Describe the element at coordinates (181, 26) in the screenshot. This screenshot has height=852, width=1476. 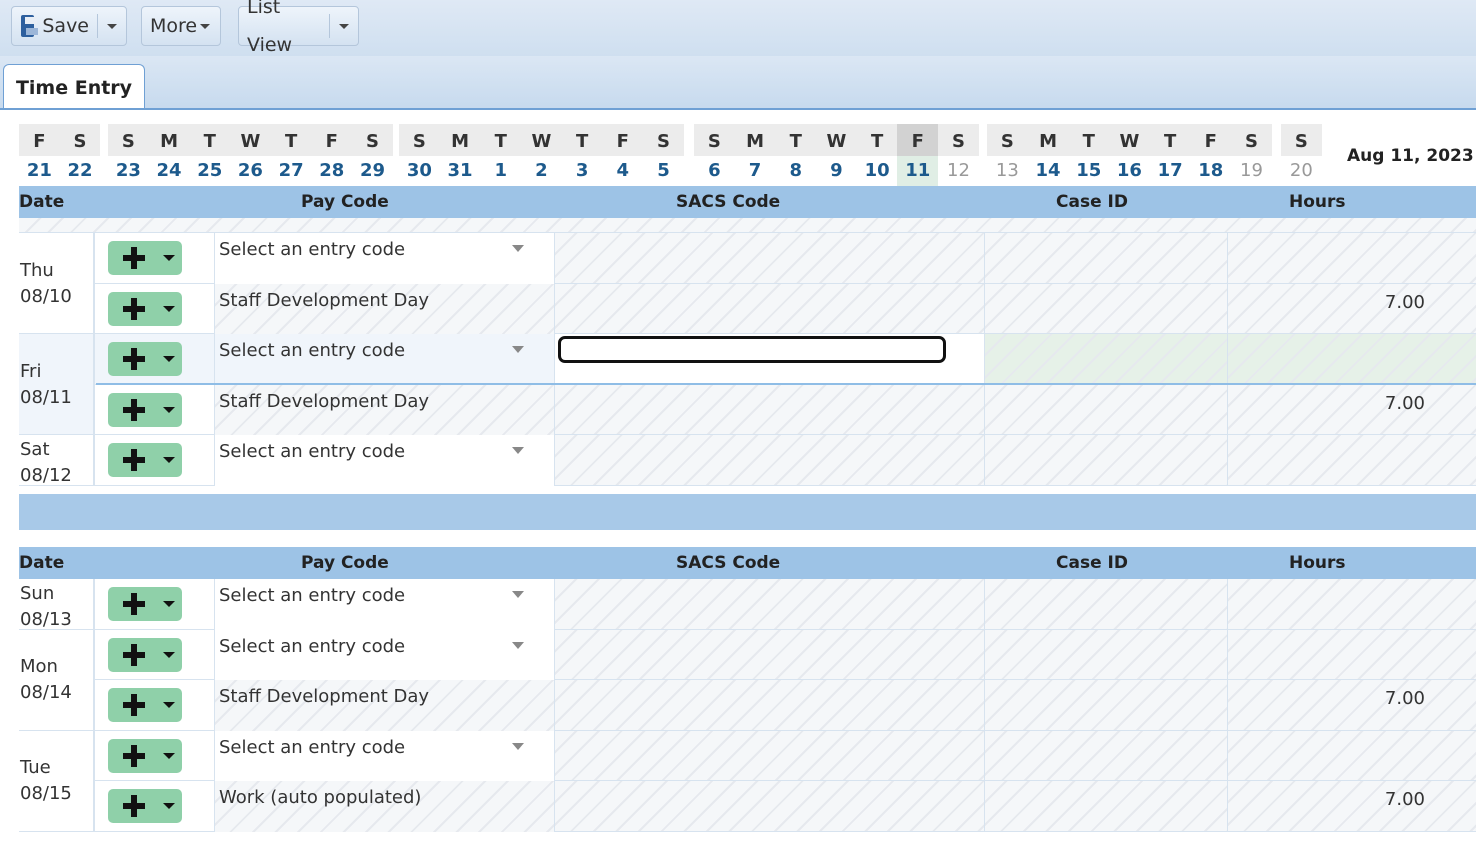
I see `more-button: More` at that location.